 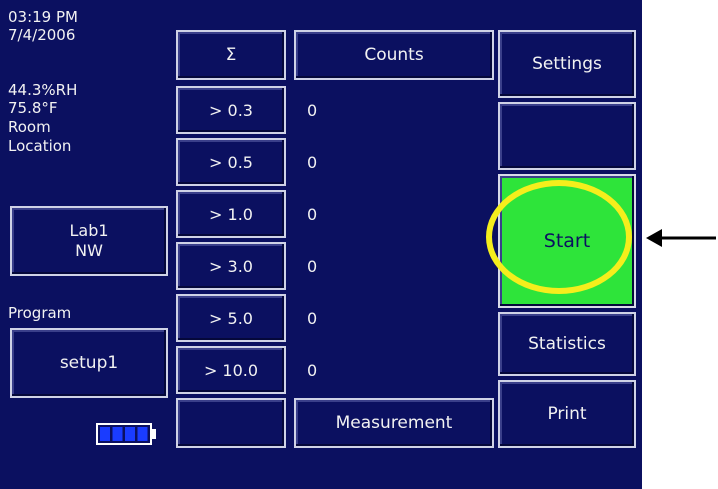 What do you see at coordinates (89, 250) in the screenshot?
I see `location-line-2: NW` at bounding box center [89, 250].